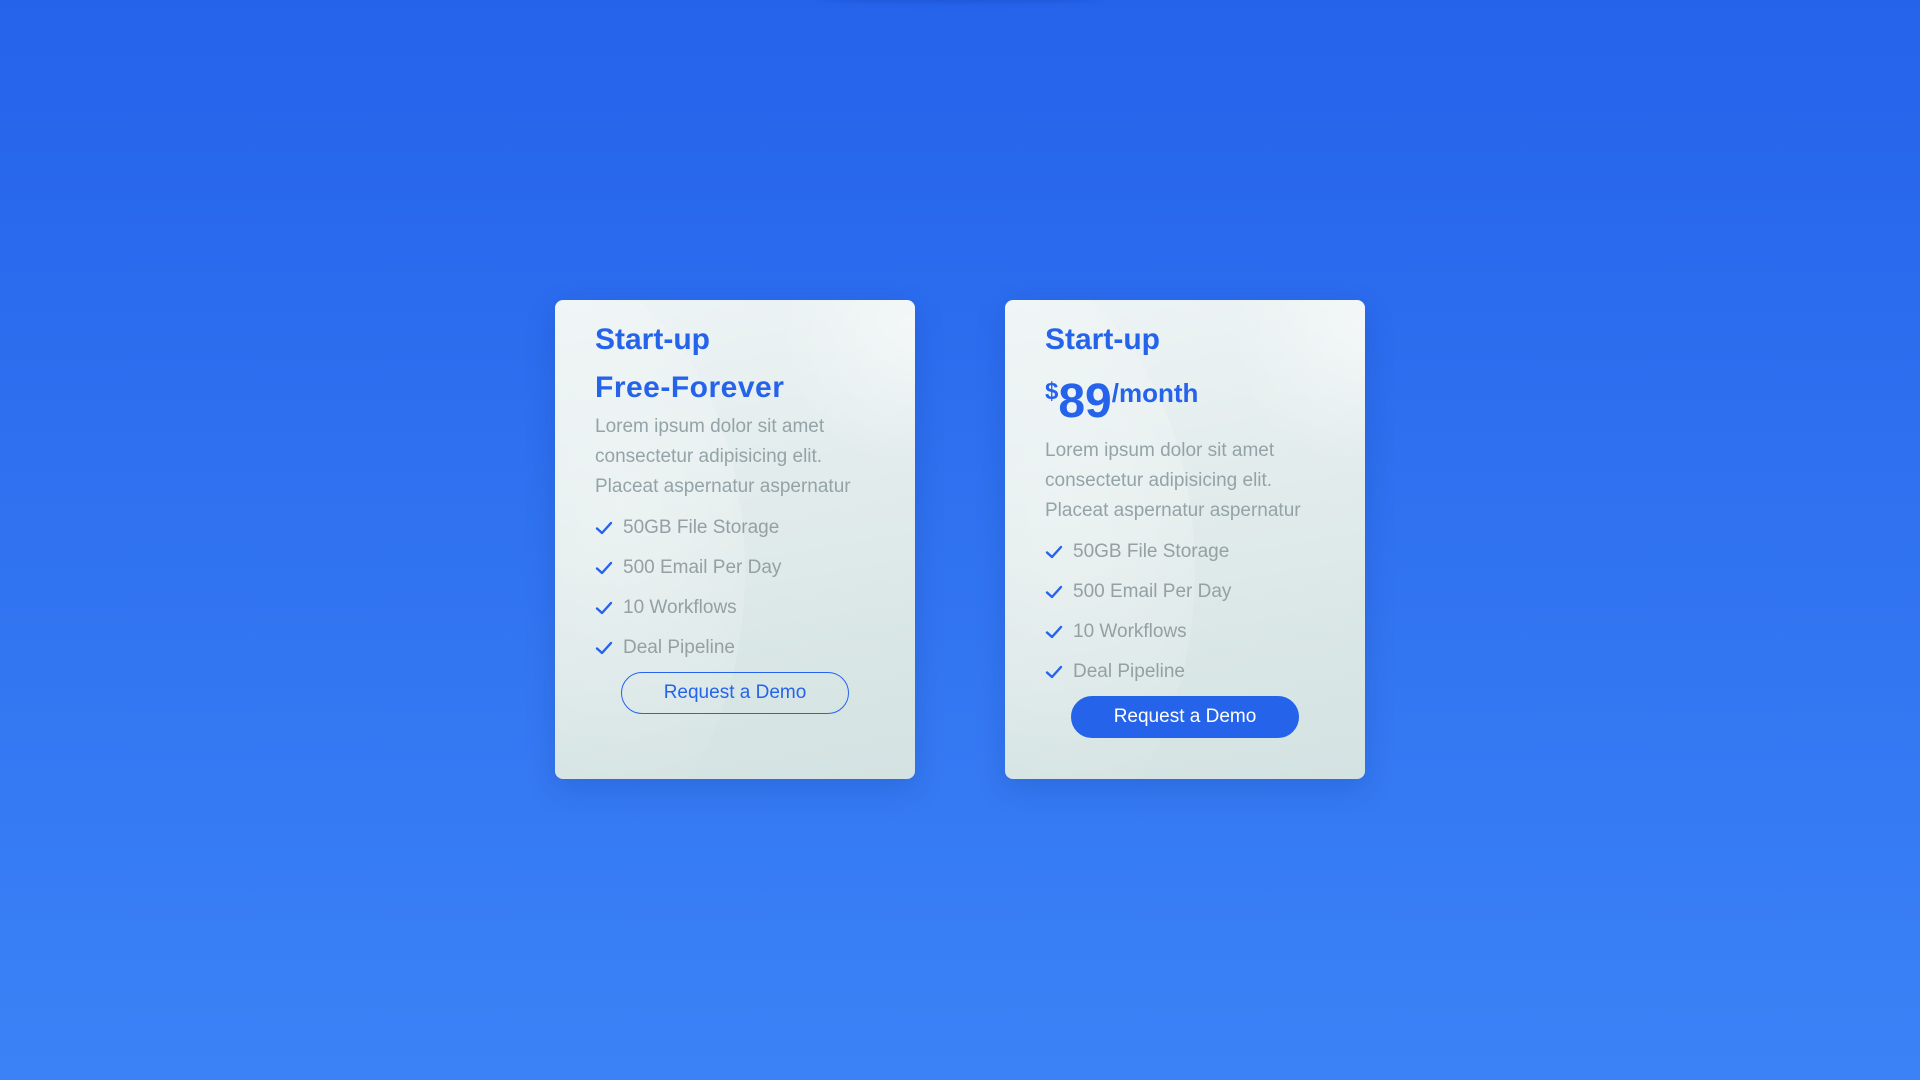 The image size is (1920, 1080). I want to click on price-currency: $, so click(1052, 391).